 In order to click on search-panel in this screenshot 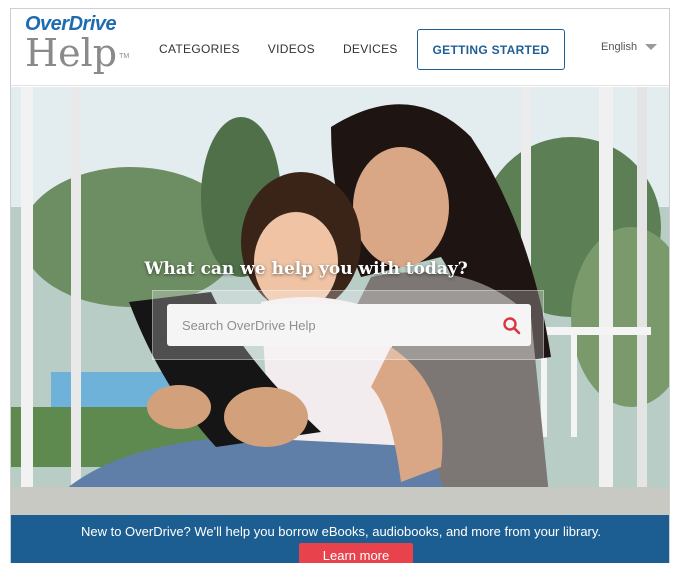, I will do `click(348, 325)`.